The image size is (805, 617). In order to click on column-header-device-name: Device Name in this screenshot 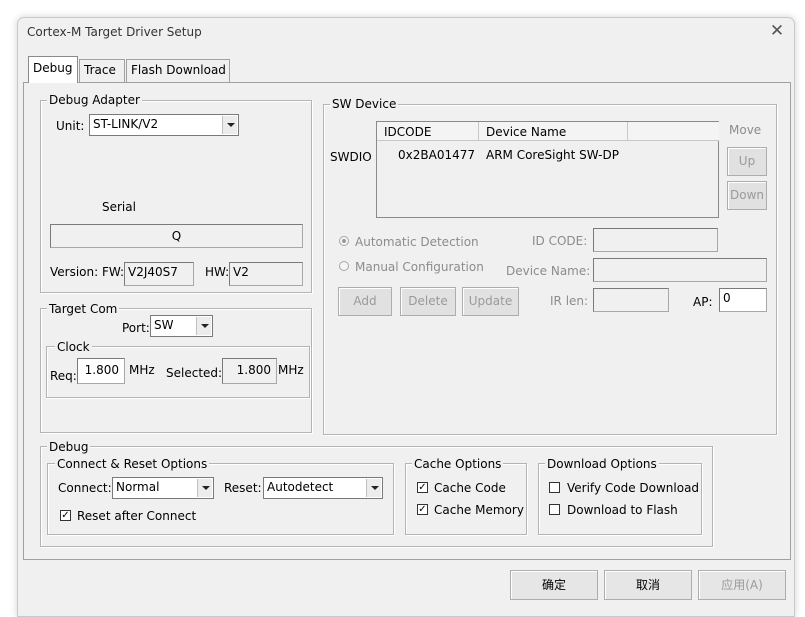, I will do `click(553, 131)`.